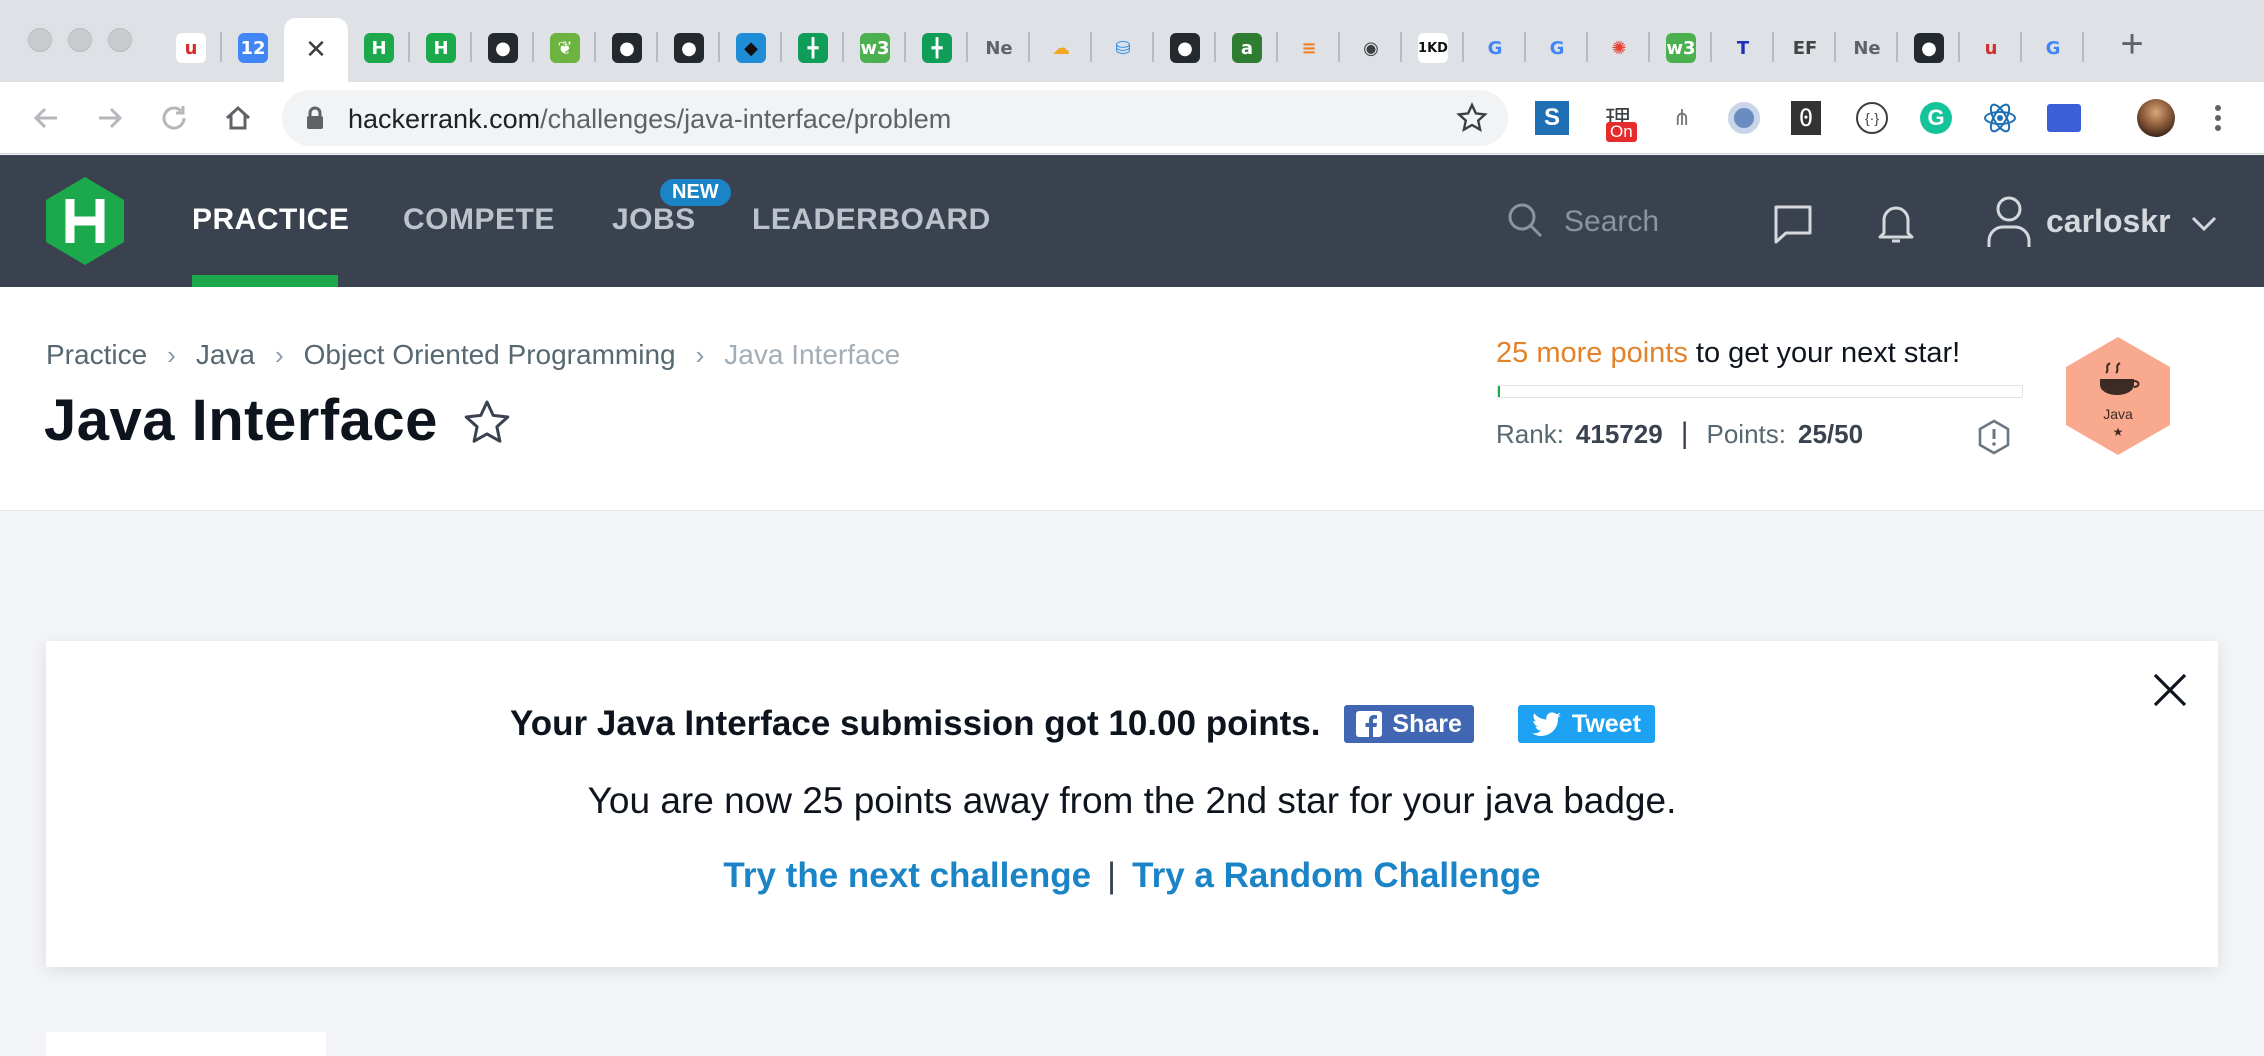  I want to click on hackerrank-logo, so click(85, 223).